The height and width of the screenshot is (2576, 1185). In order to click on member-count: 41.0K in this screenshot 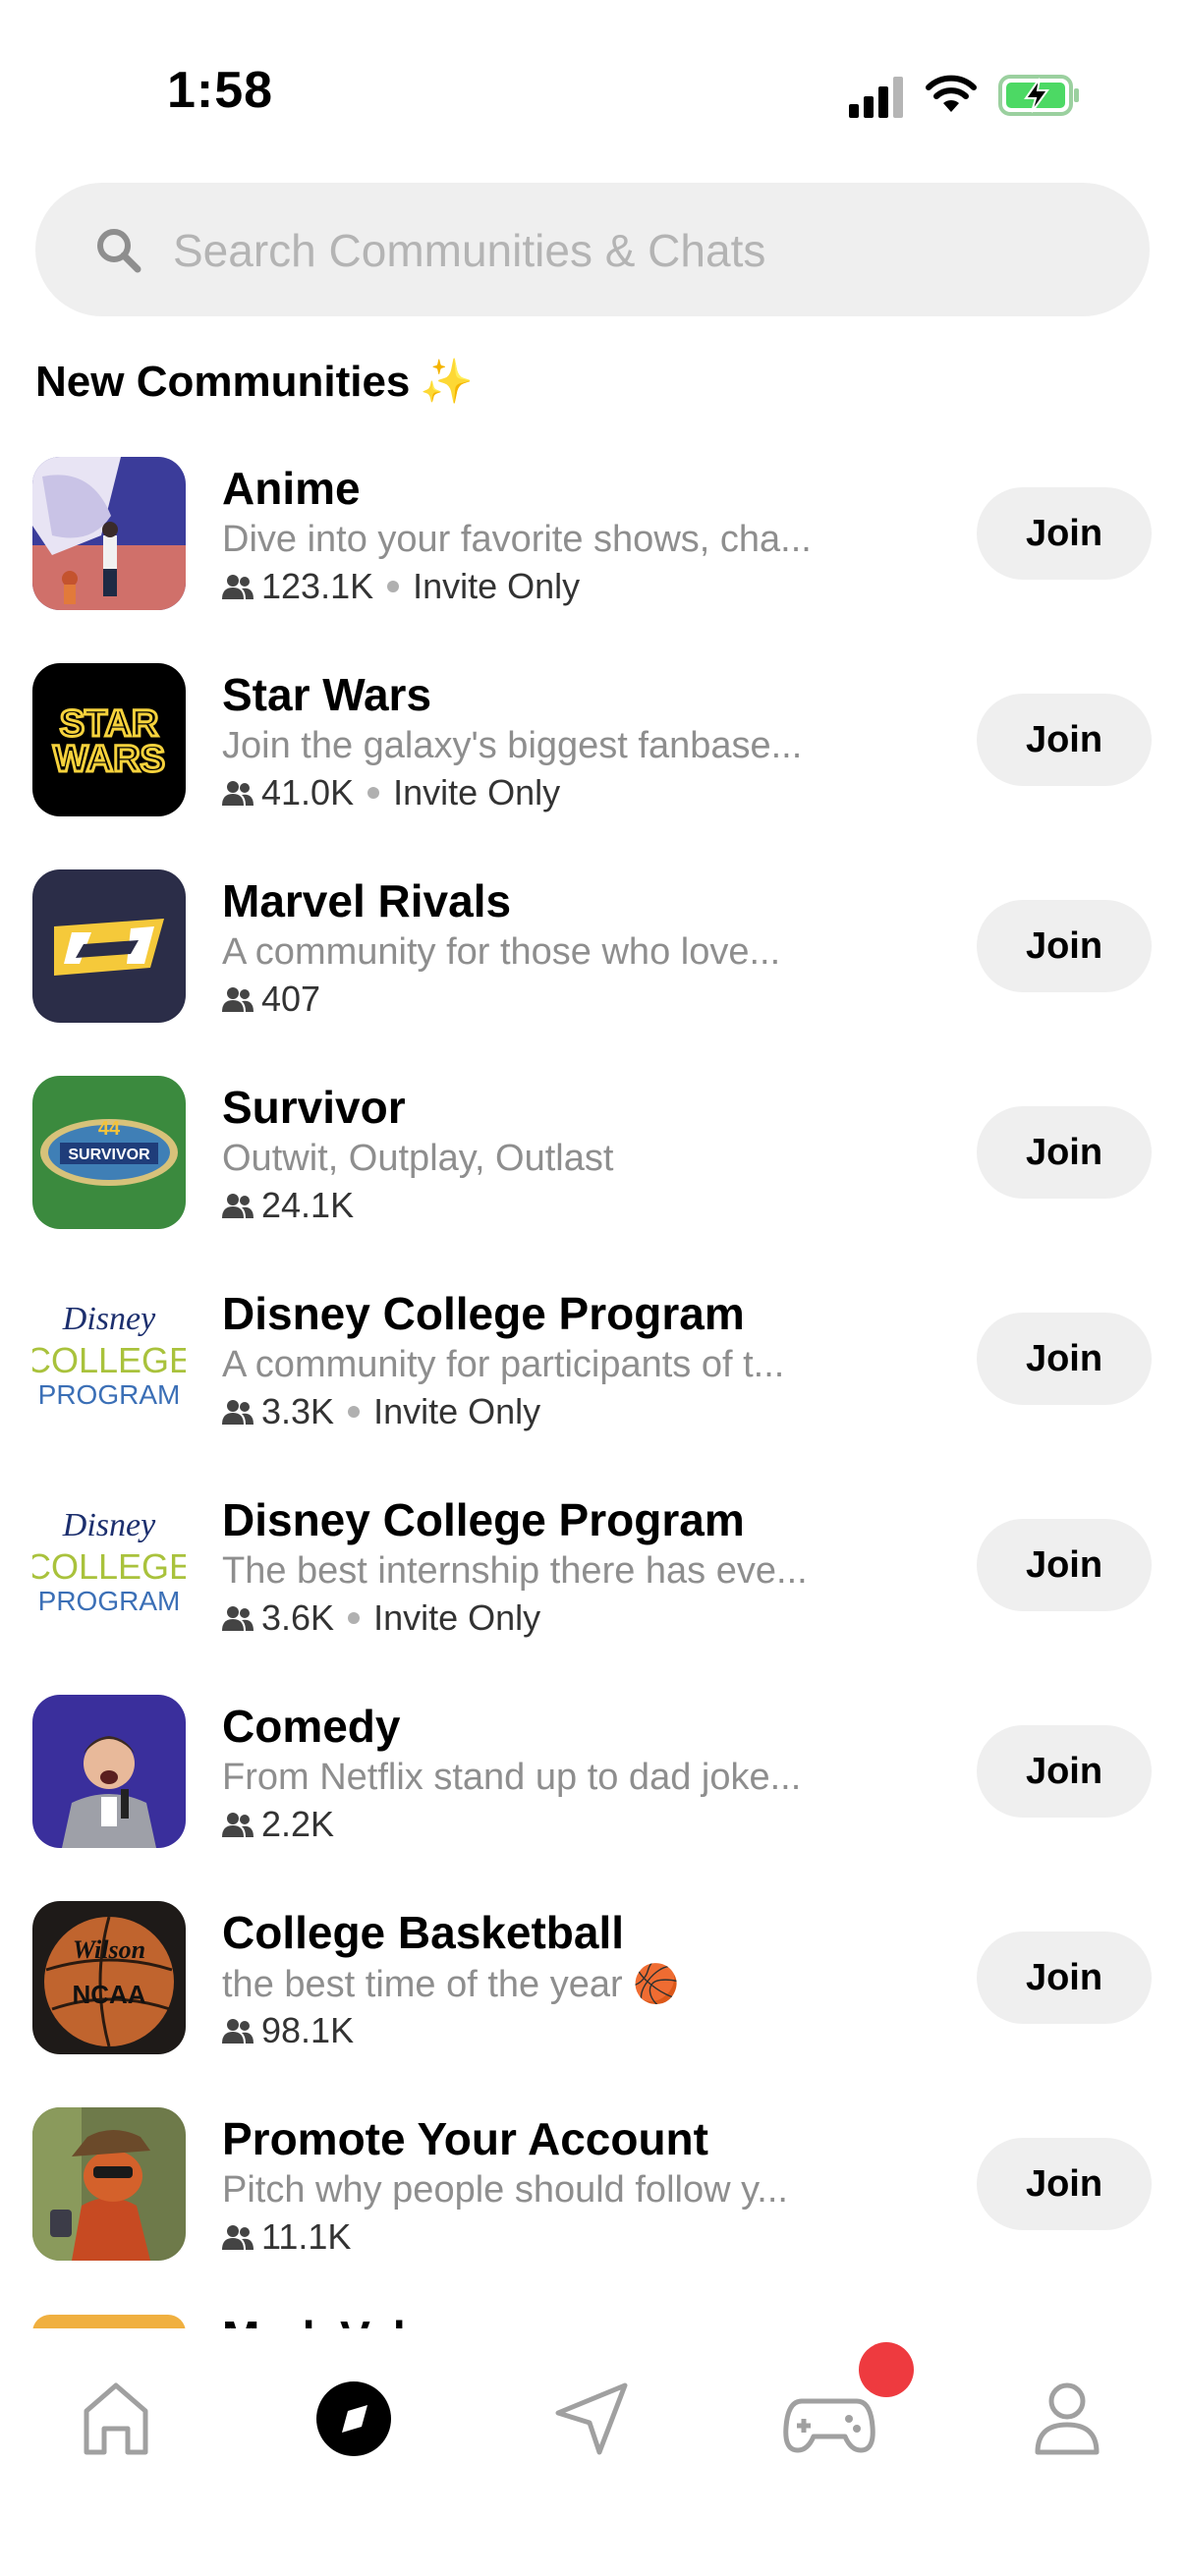, I will do `click(308, 792)`.